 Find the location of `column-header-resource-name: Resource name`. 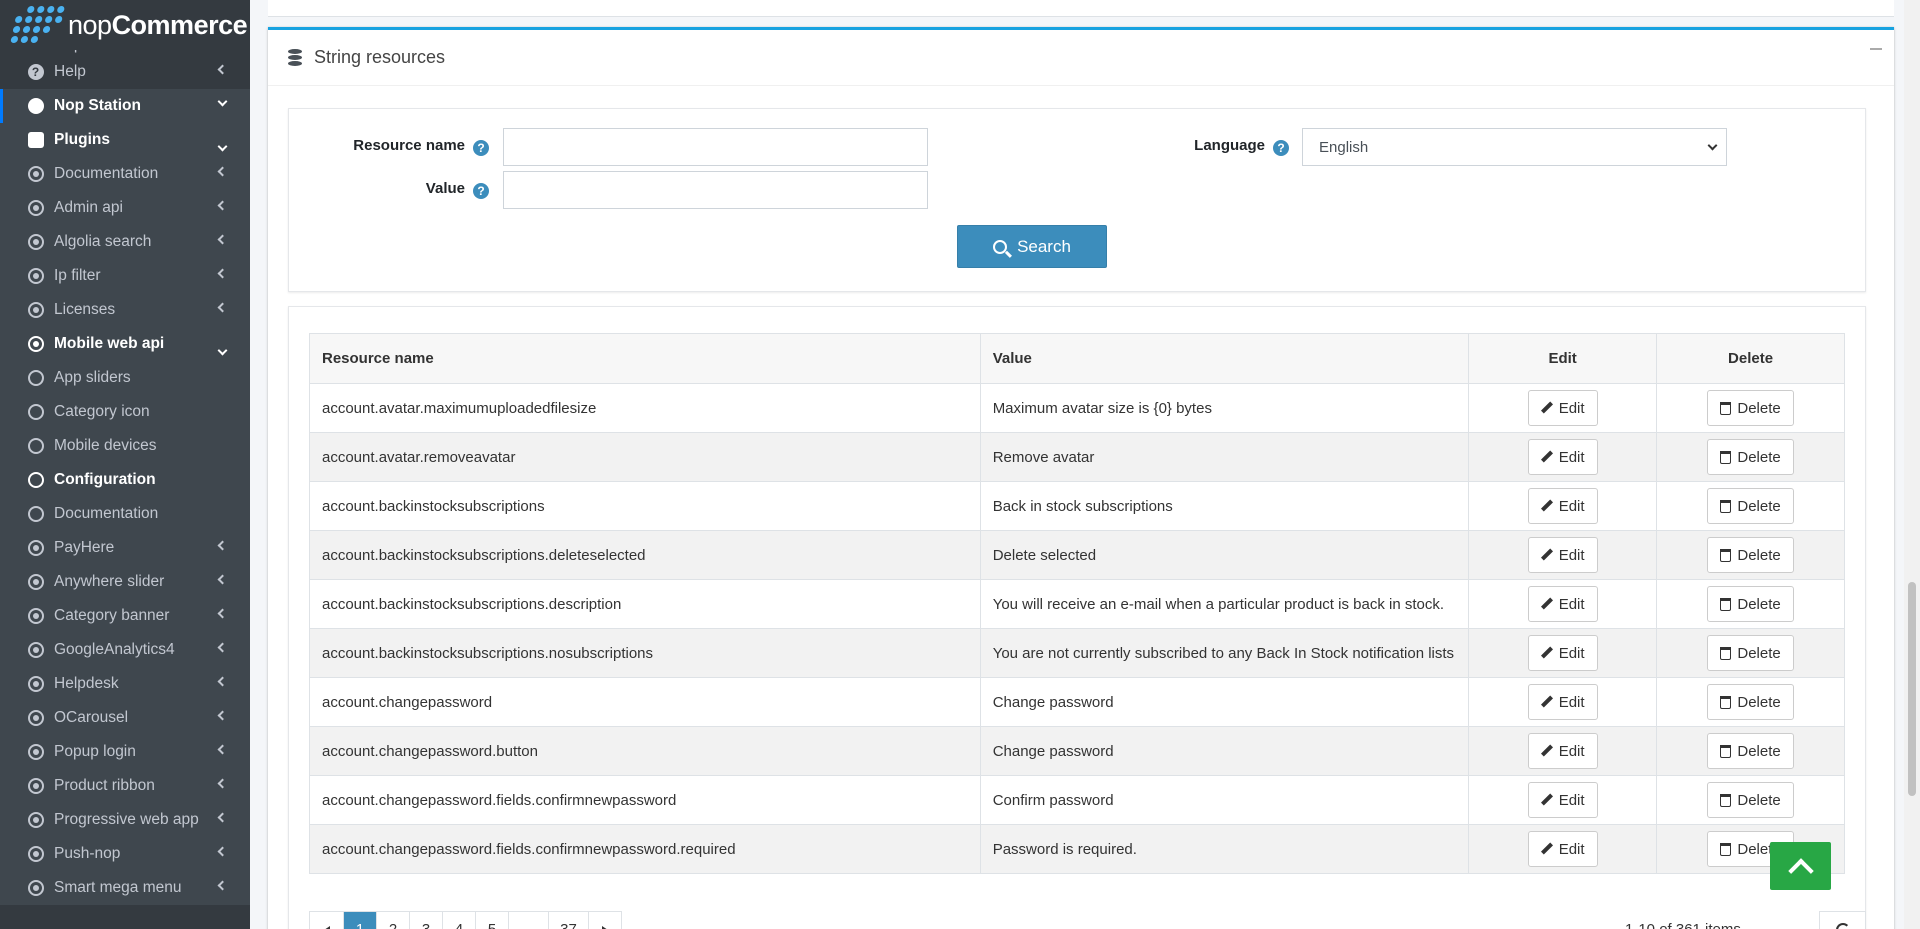

column-header-resource-name: Resource name is located at coordinates (645, 358).